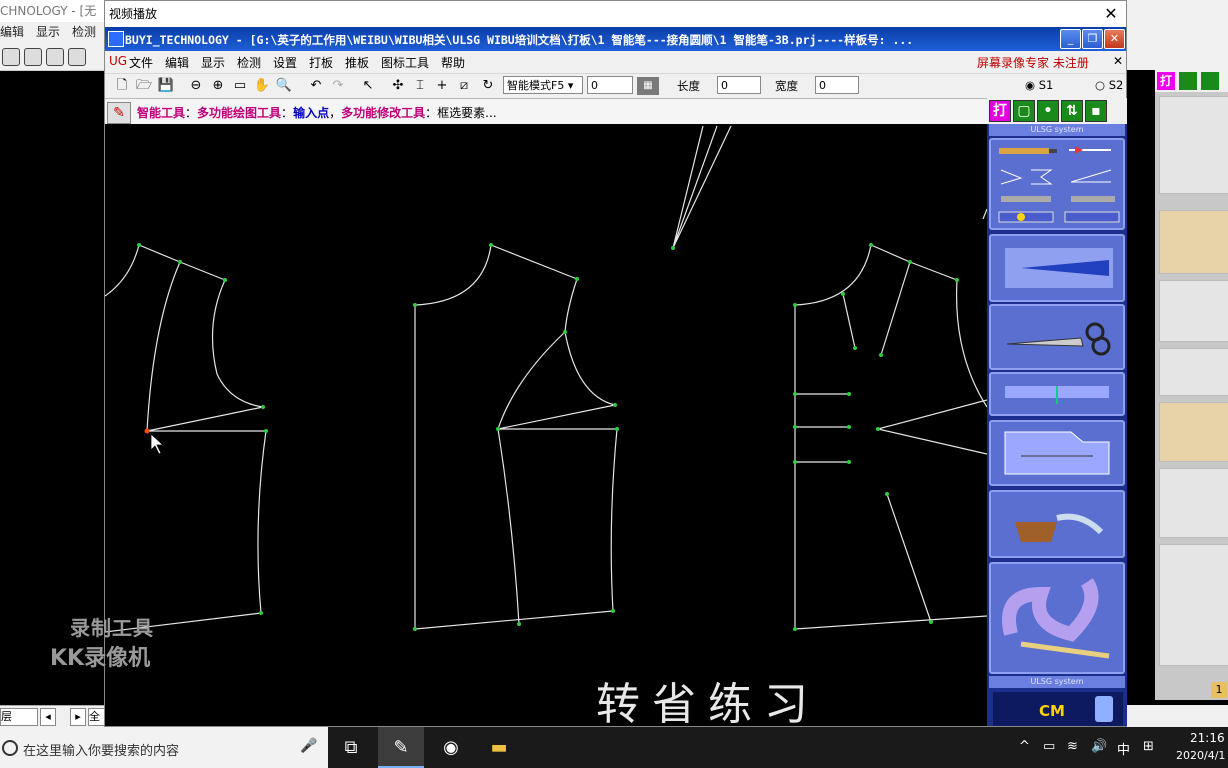 This screenshot has width=1228, height=768. Describe the element at coordinates (338, 86) in the screenshot. I see `redo-icon: ↷` at that location.